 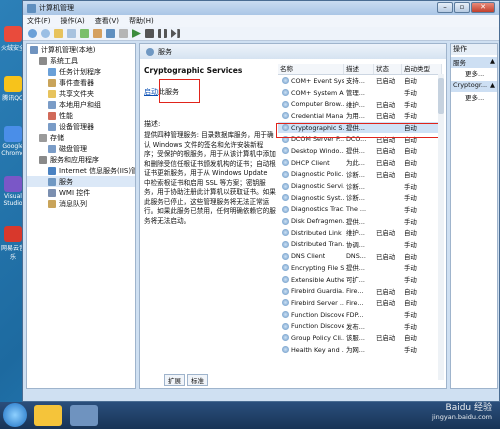 What do you see at coordinates (311, 69) in the screenshot?
I see `column-header: 名称` at bounding box center [311, 69].